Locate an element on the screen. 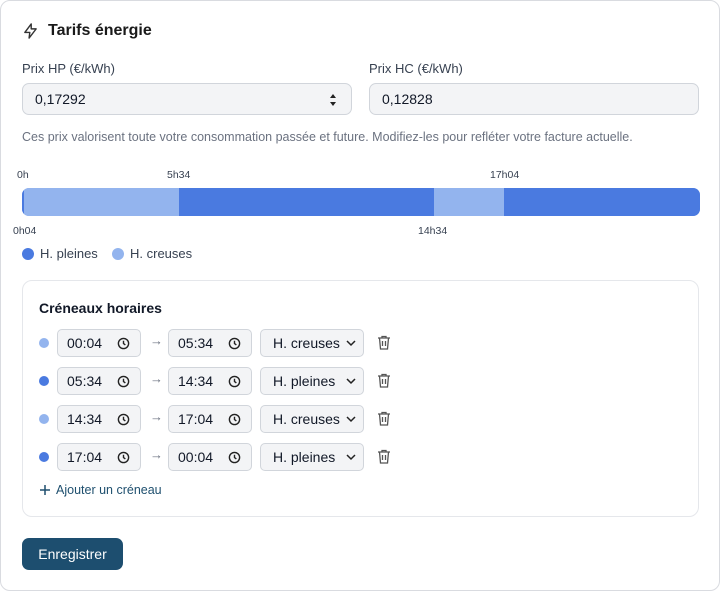  card-title: Tarifs énergie is located at coordinates (87, 31).